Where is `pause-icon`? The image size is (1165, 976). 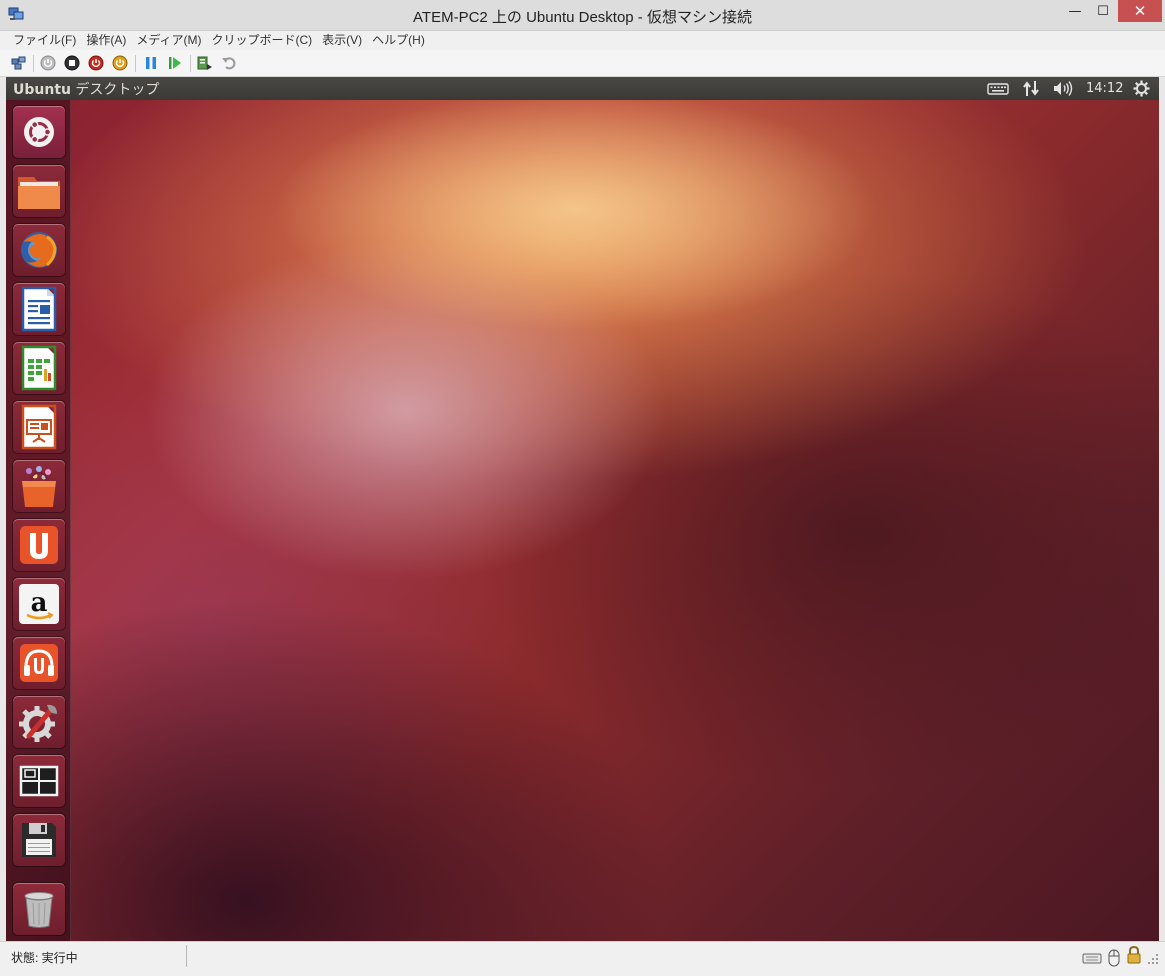 pause-icon is located at coordinates (151, 63).